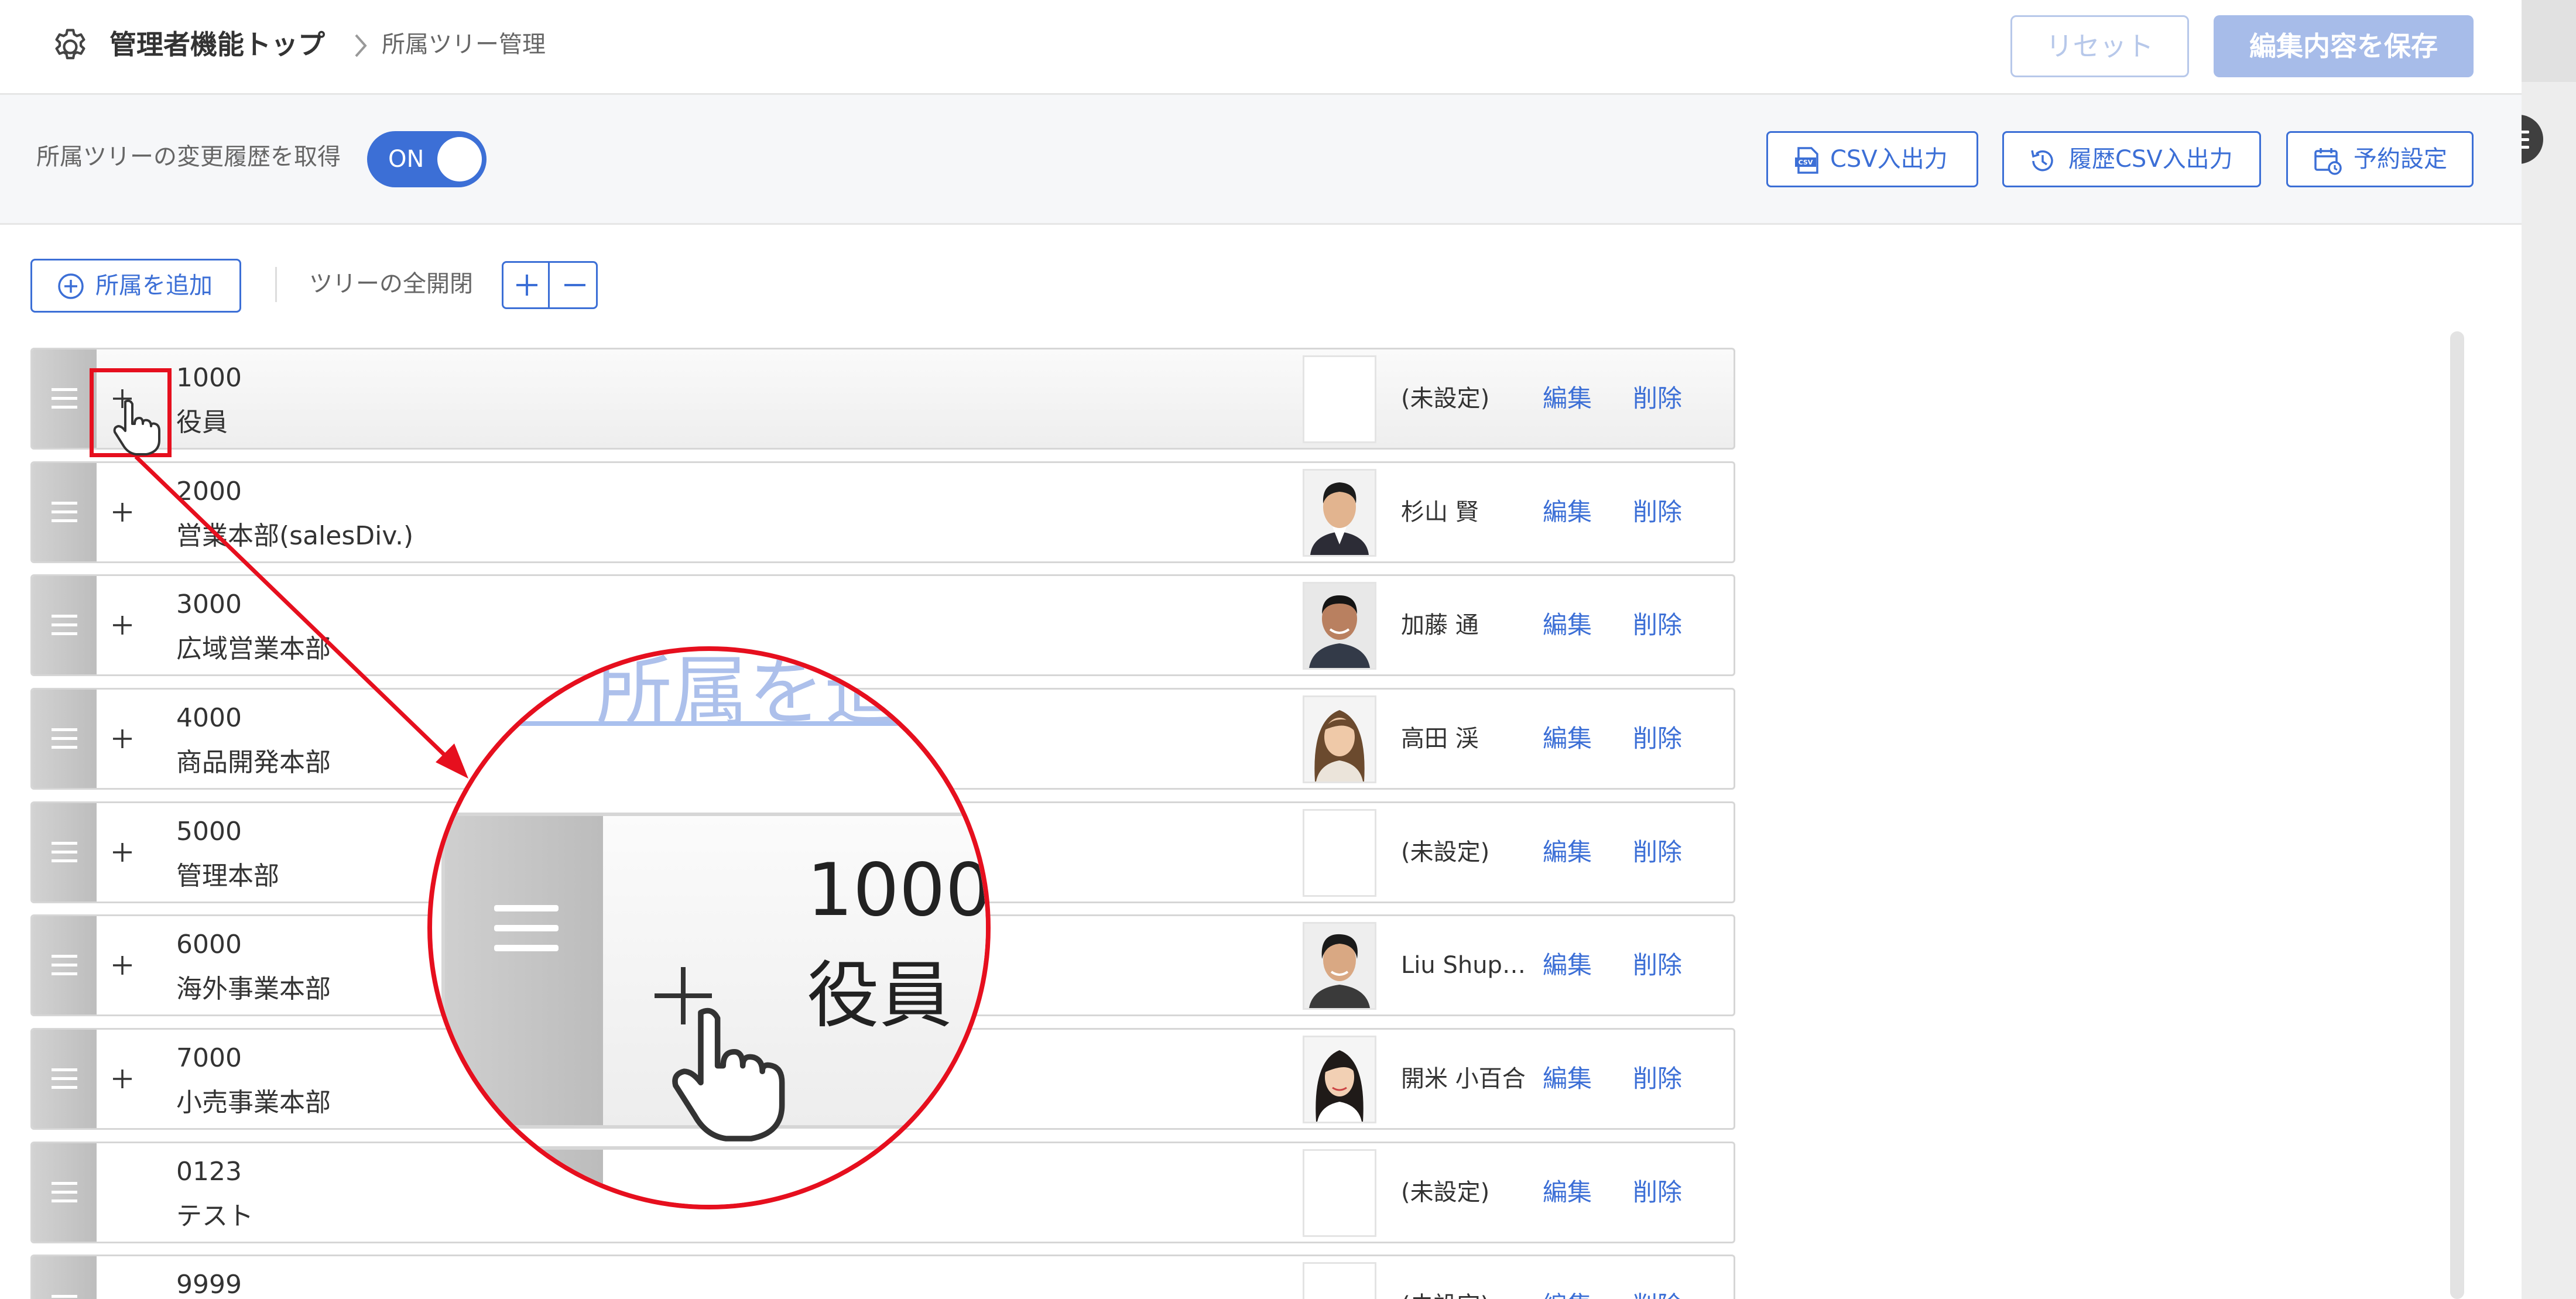 This screenshot has width=2576, height=1299. Describe the element at coordinates (2400, 159) in the screenshot. I see `schedule-label: 予約設定` at that location.